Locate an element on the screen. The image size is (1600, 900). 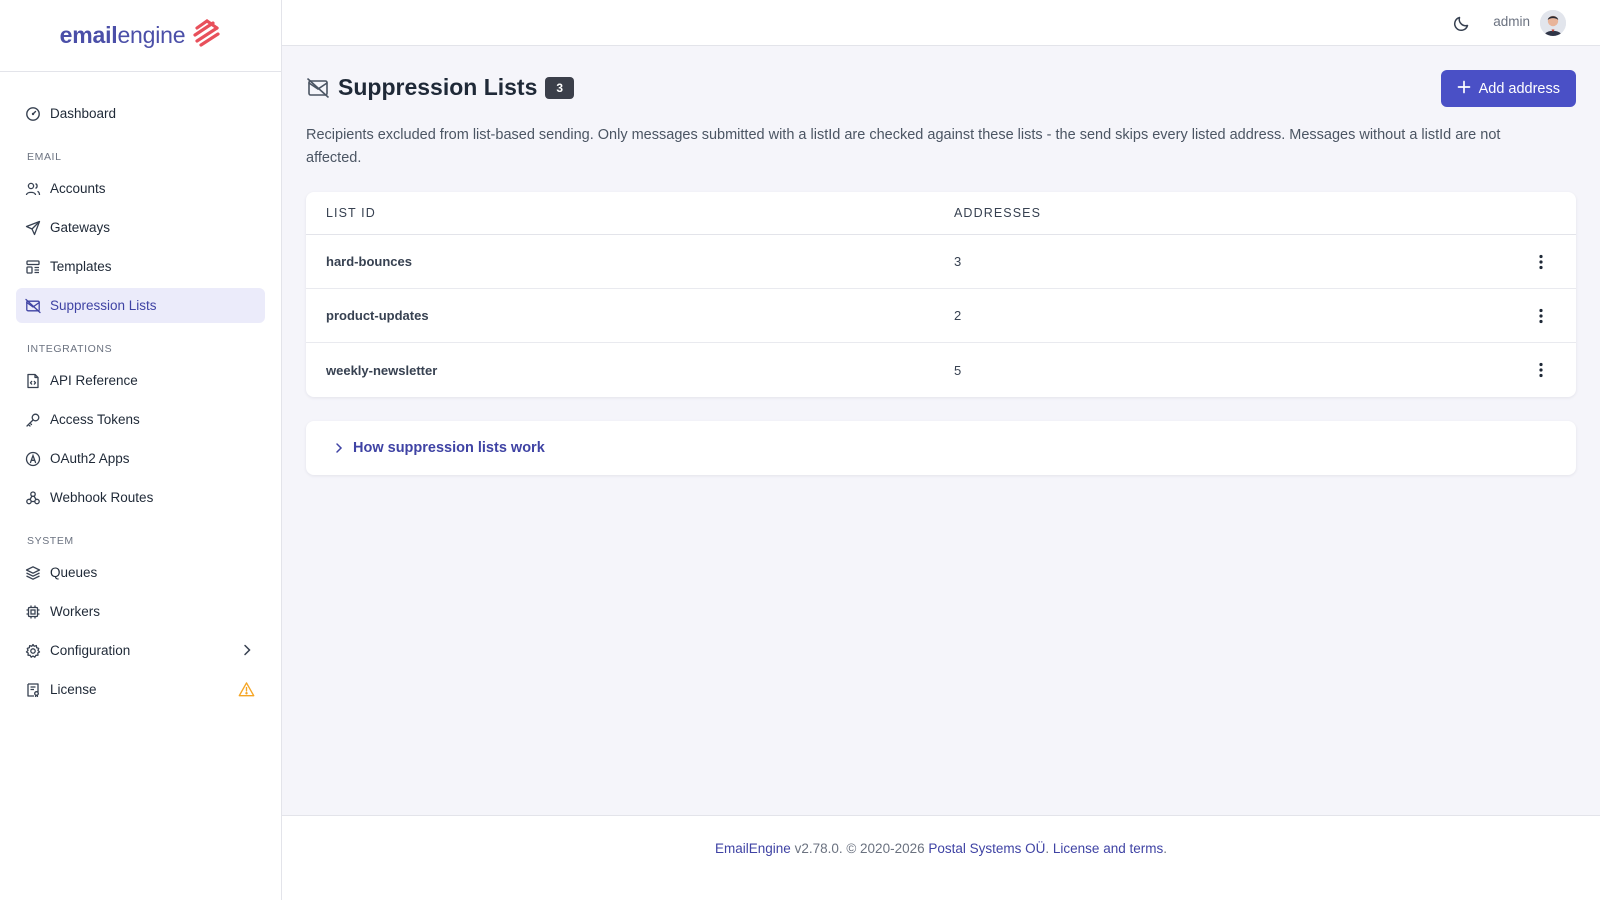
sidebar-item-label: OAuth2 Apps is located at coordinates (90, 458).